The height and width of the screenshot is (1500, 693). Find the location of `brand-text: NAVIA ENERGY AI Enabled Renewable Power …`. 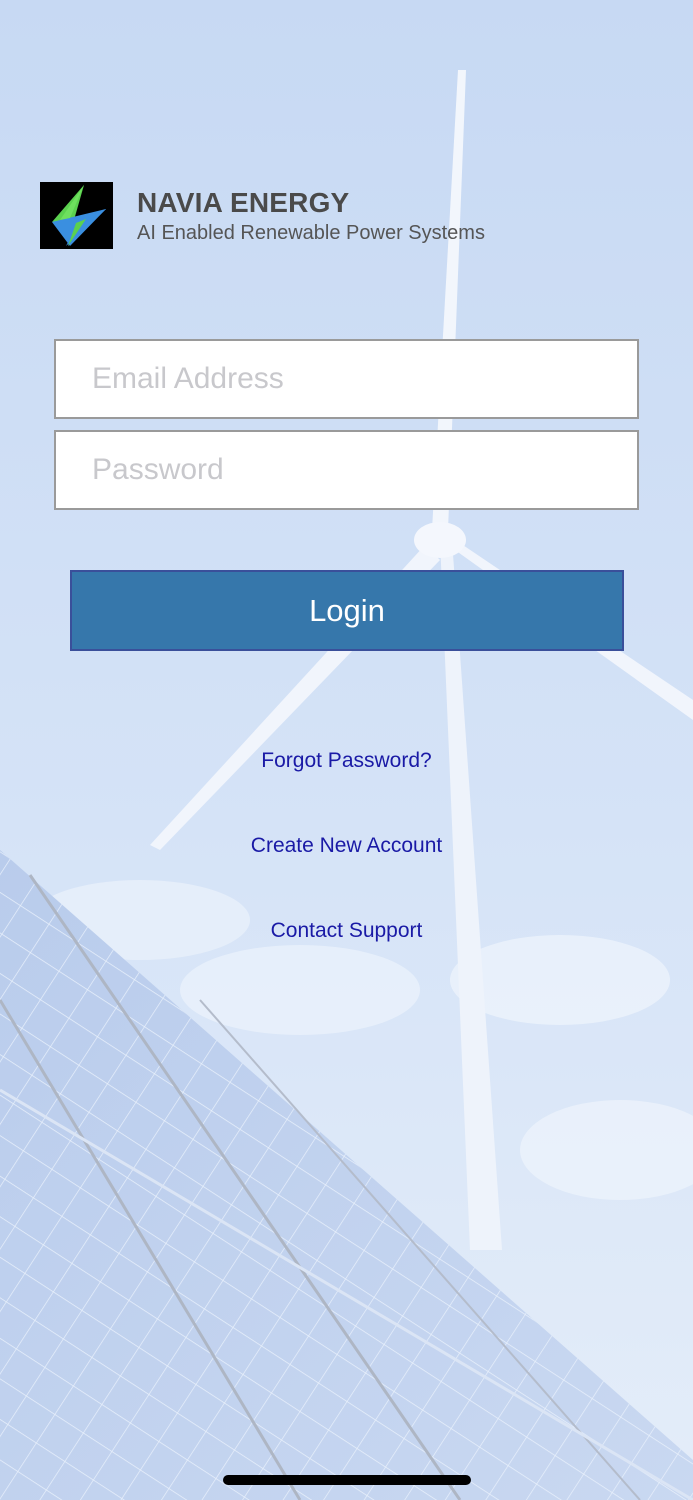

brand-text: NAVIA ENERGY AI Enabled Renewable Power … is located at coordinates (311, 216).